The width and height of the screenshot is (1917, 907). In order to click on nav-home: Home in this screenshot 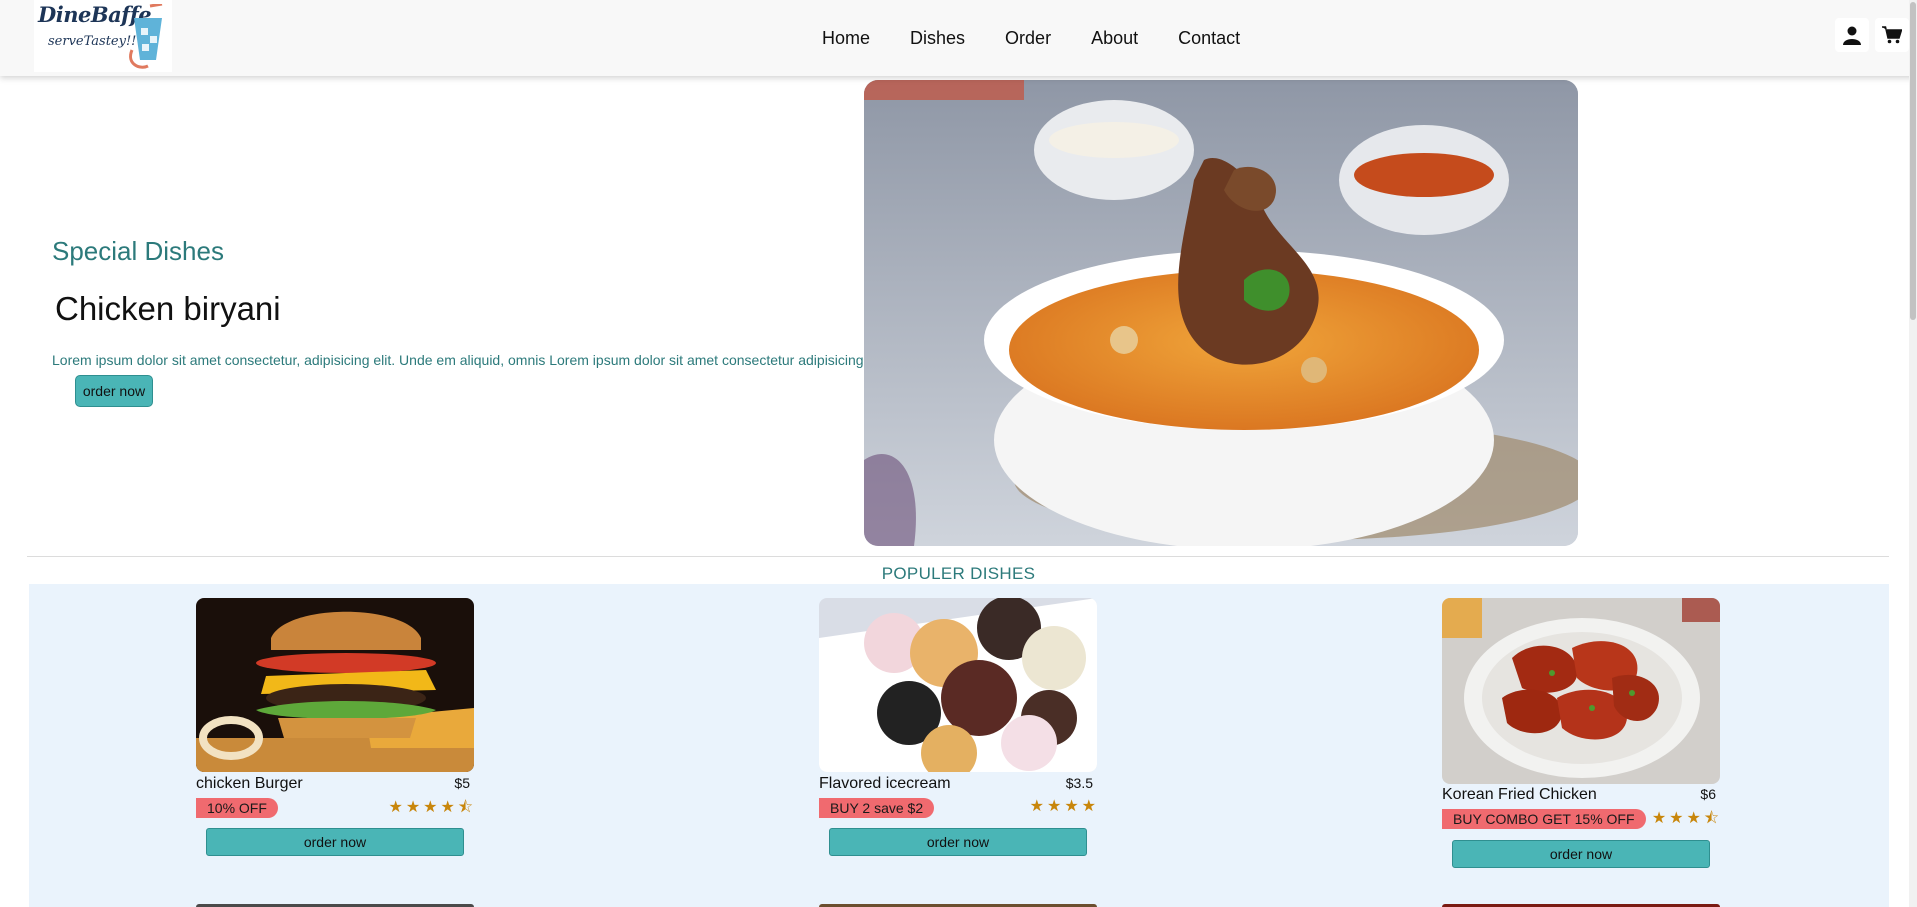, I will do `click(846, 38)`.